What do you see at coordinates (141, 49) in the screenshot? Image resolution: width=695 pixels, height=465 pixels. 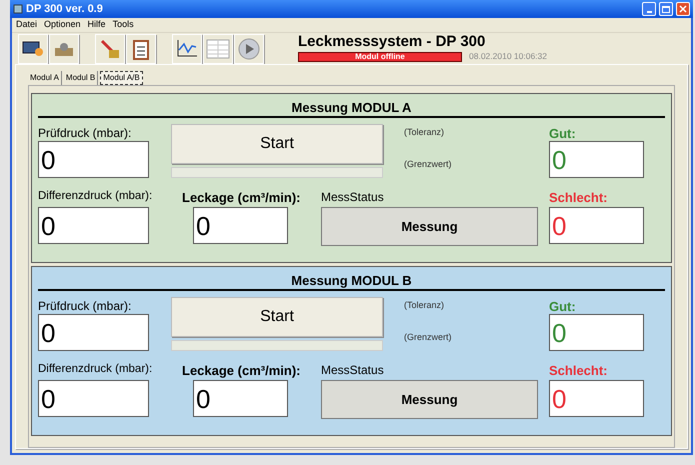 I see `clipboard-icon` at bounding box center [141, 49].